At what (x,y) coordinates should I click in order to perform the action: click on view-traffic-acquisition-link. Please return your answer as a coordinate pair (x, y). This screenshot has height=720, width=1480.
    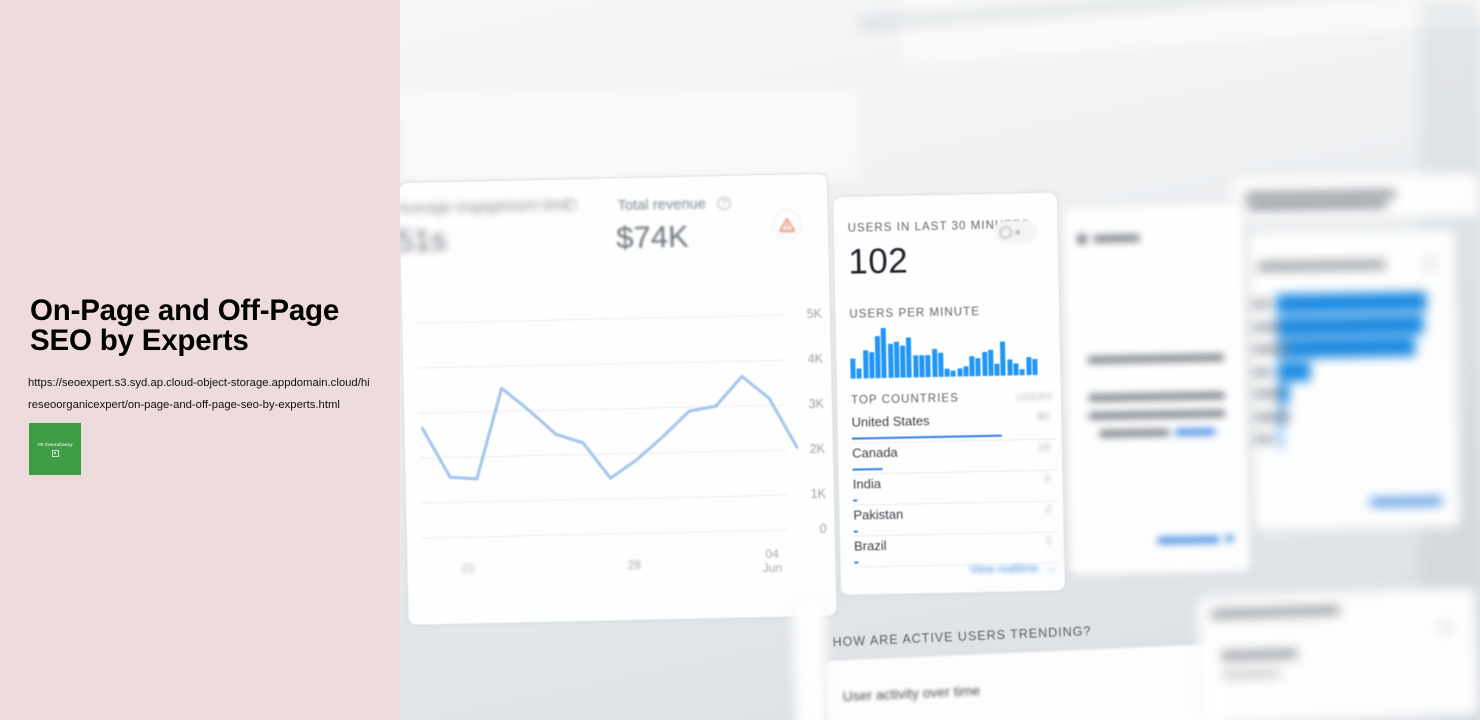
    Looking at the image, I should click on (1406, 501).